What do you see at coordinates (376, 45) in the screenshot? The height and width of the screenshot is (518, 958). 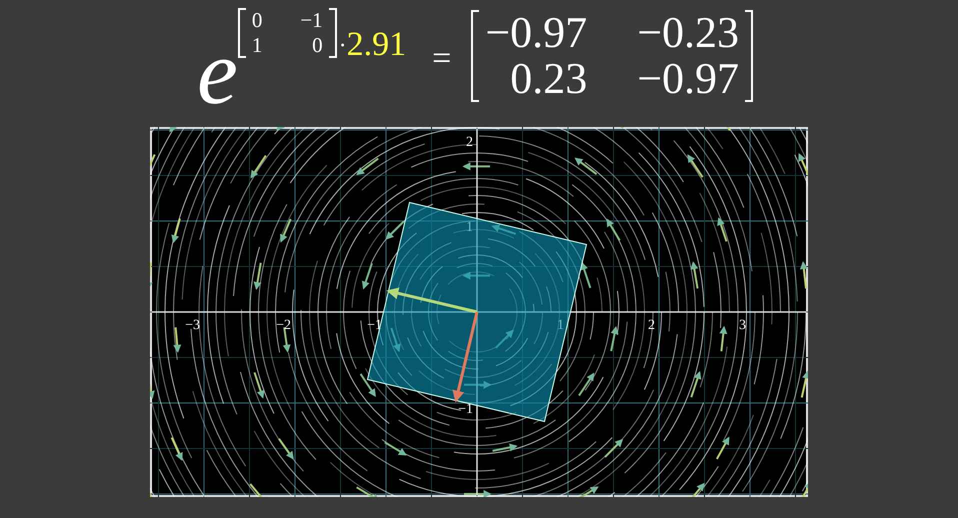 I see `time-scalar: 2.91` at bounding box center [376, 45].